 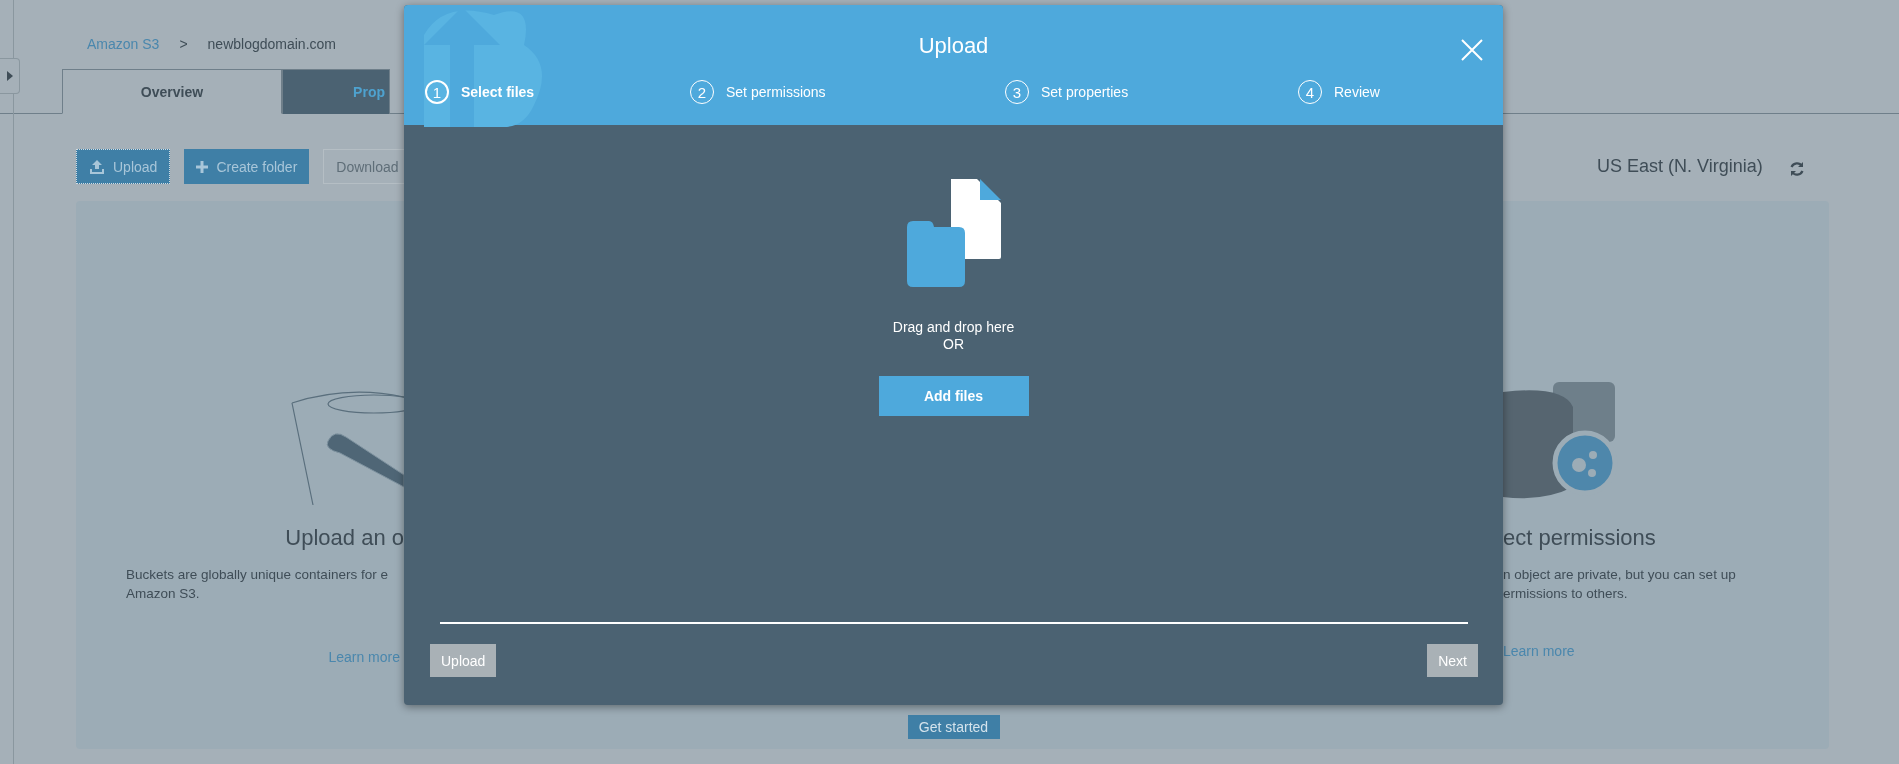 What do you see at coordinates (1357, 92) in the screenshot?
I see `step-label: Review` at bounding box center [1357, 92].